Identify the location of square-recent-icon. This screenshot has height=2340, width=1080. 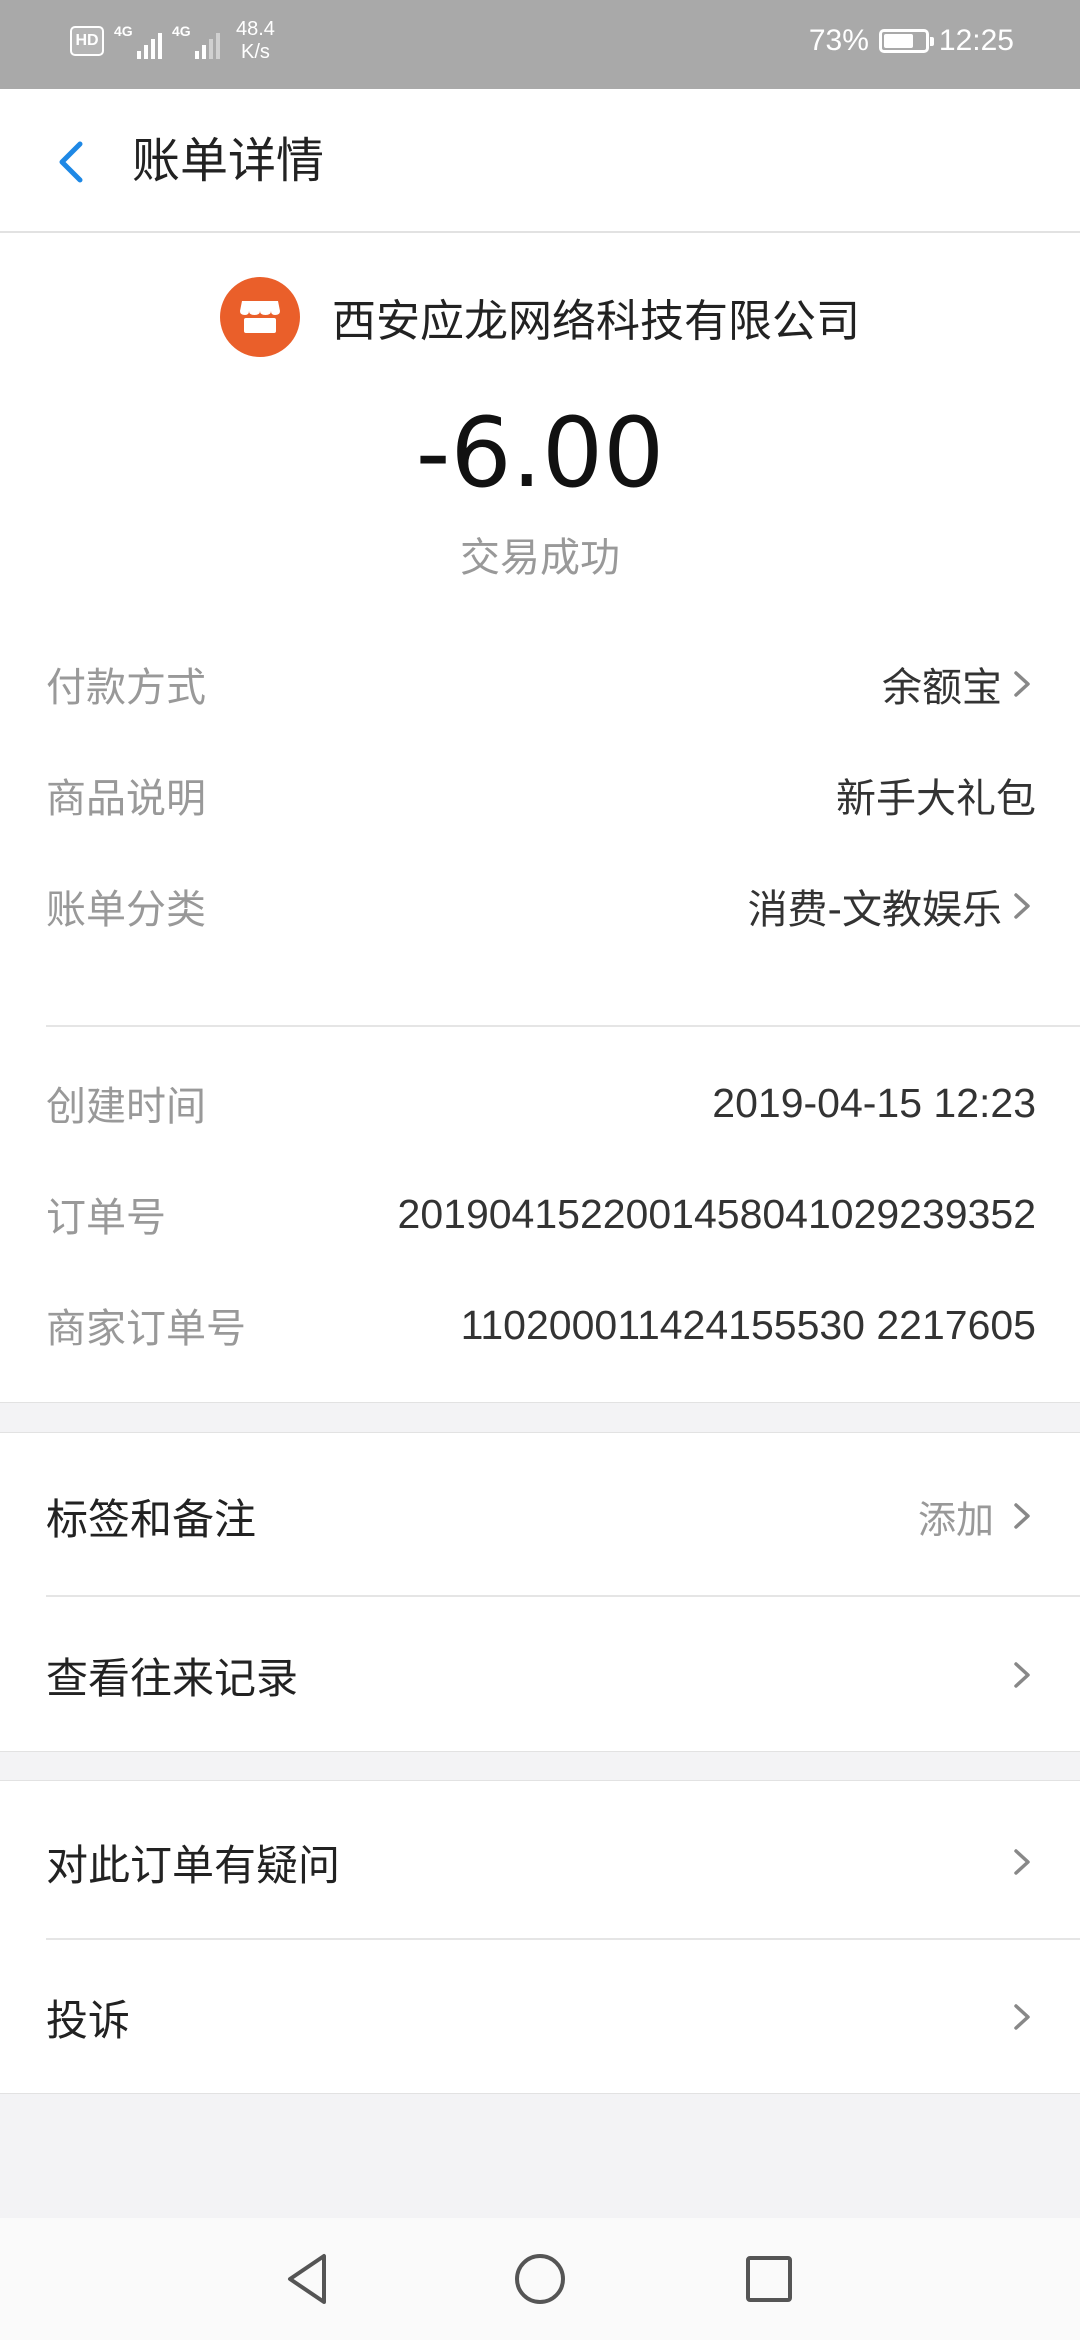
(769, 2279).